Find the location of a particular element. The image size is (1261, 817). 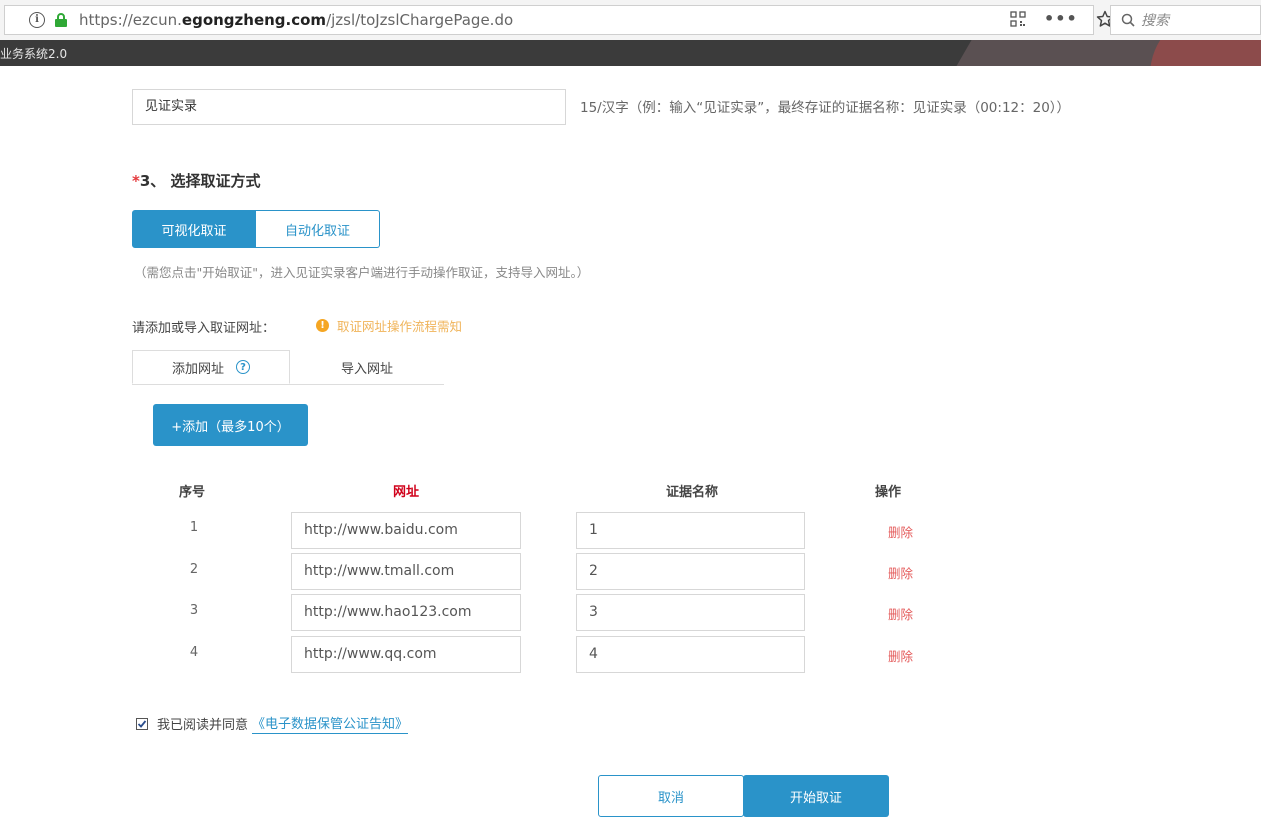

process-notice-text: 取证网址操作流程需知 is located at coordinates (400, 326).